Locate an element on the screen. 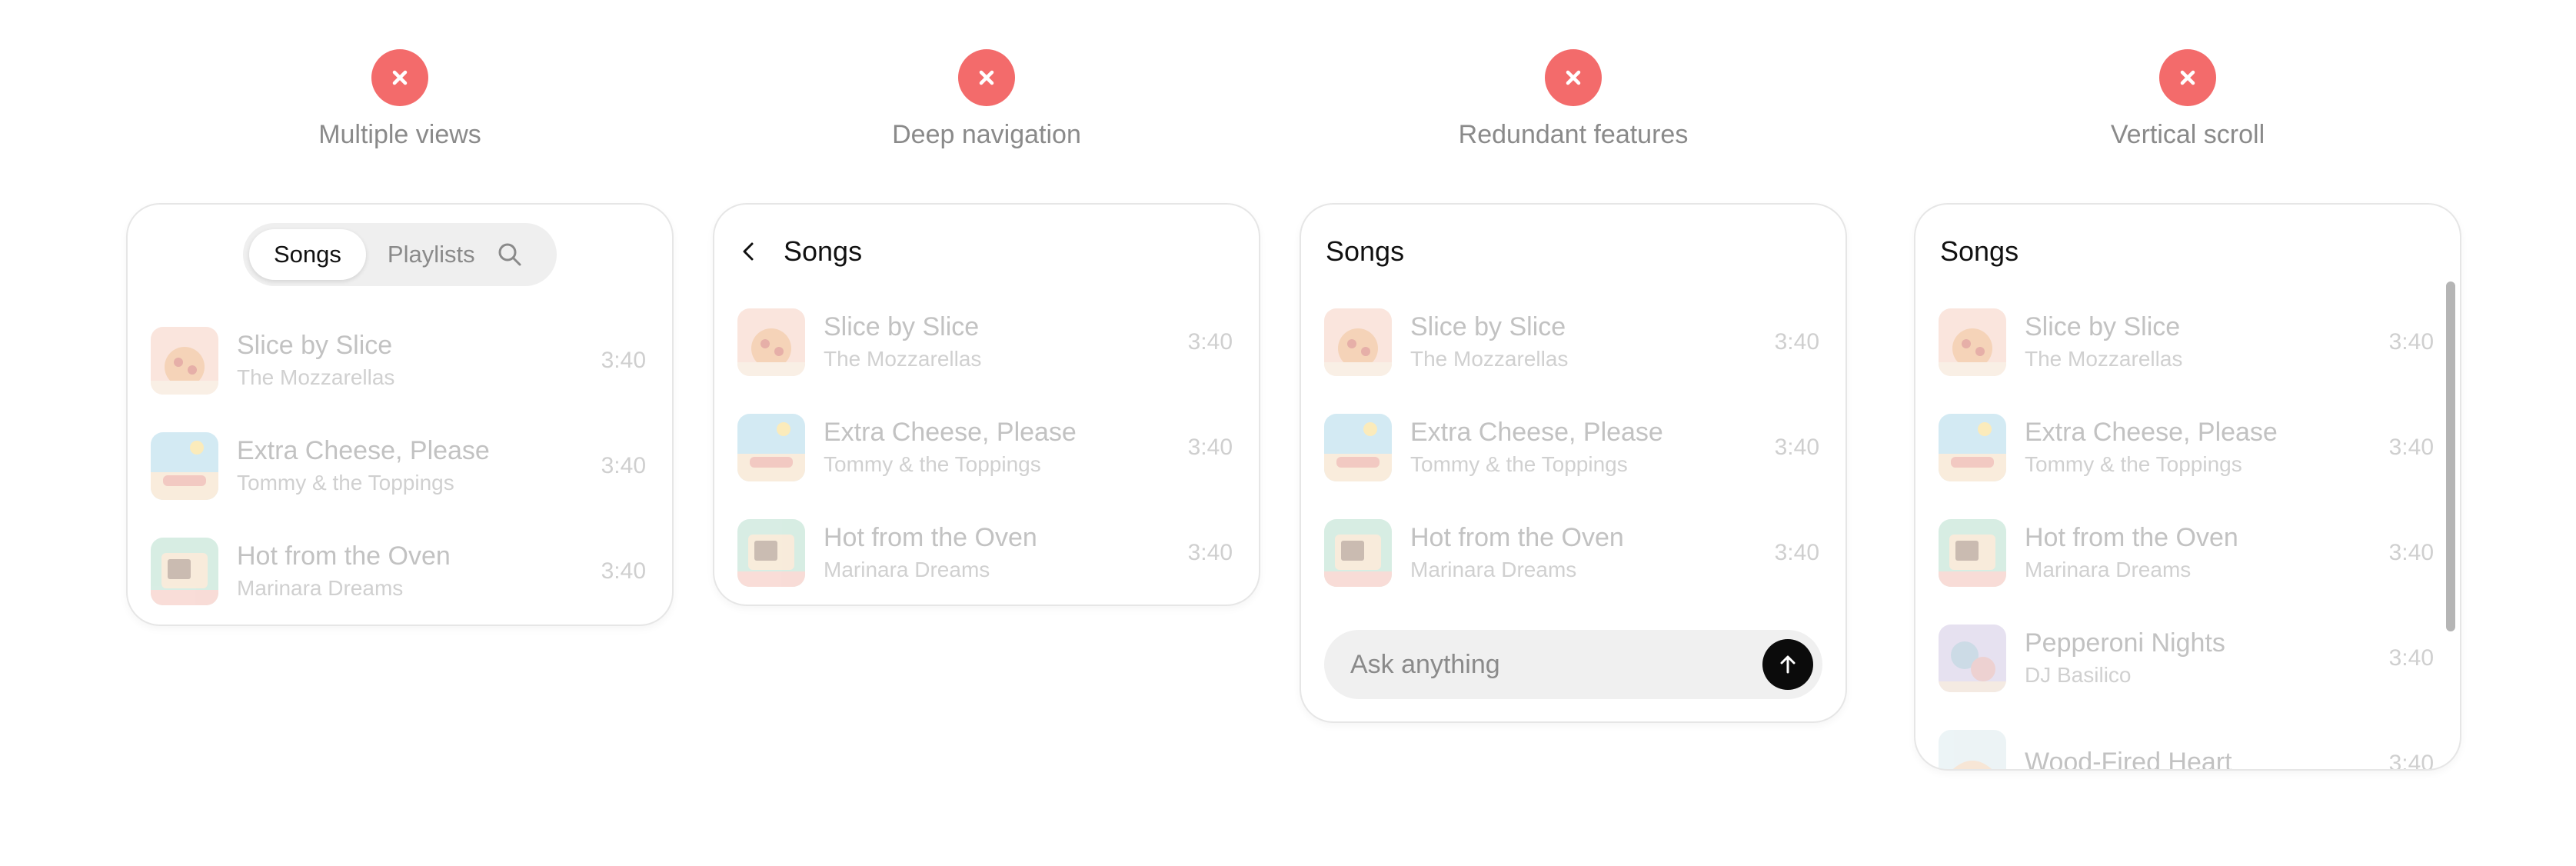  caption: Multiple views is located at coordinates (399, 134).